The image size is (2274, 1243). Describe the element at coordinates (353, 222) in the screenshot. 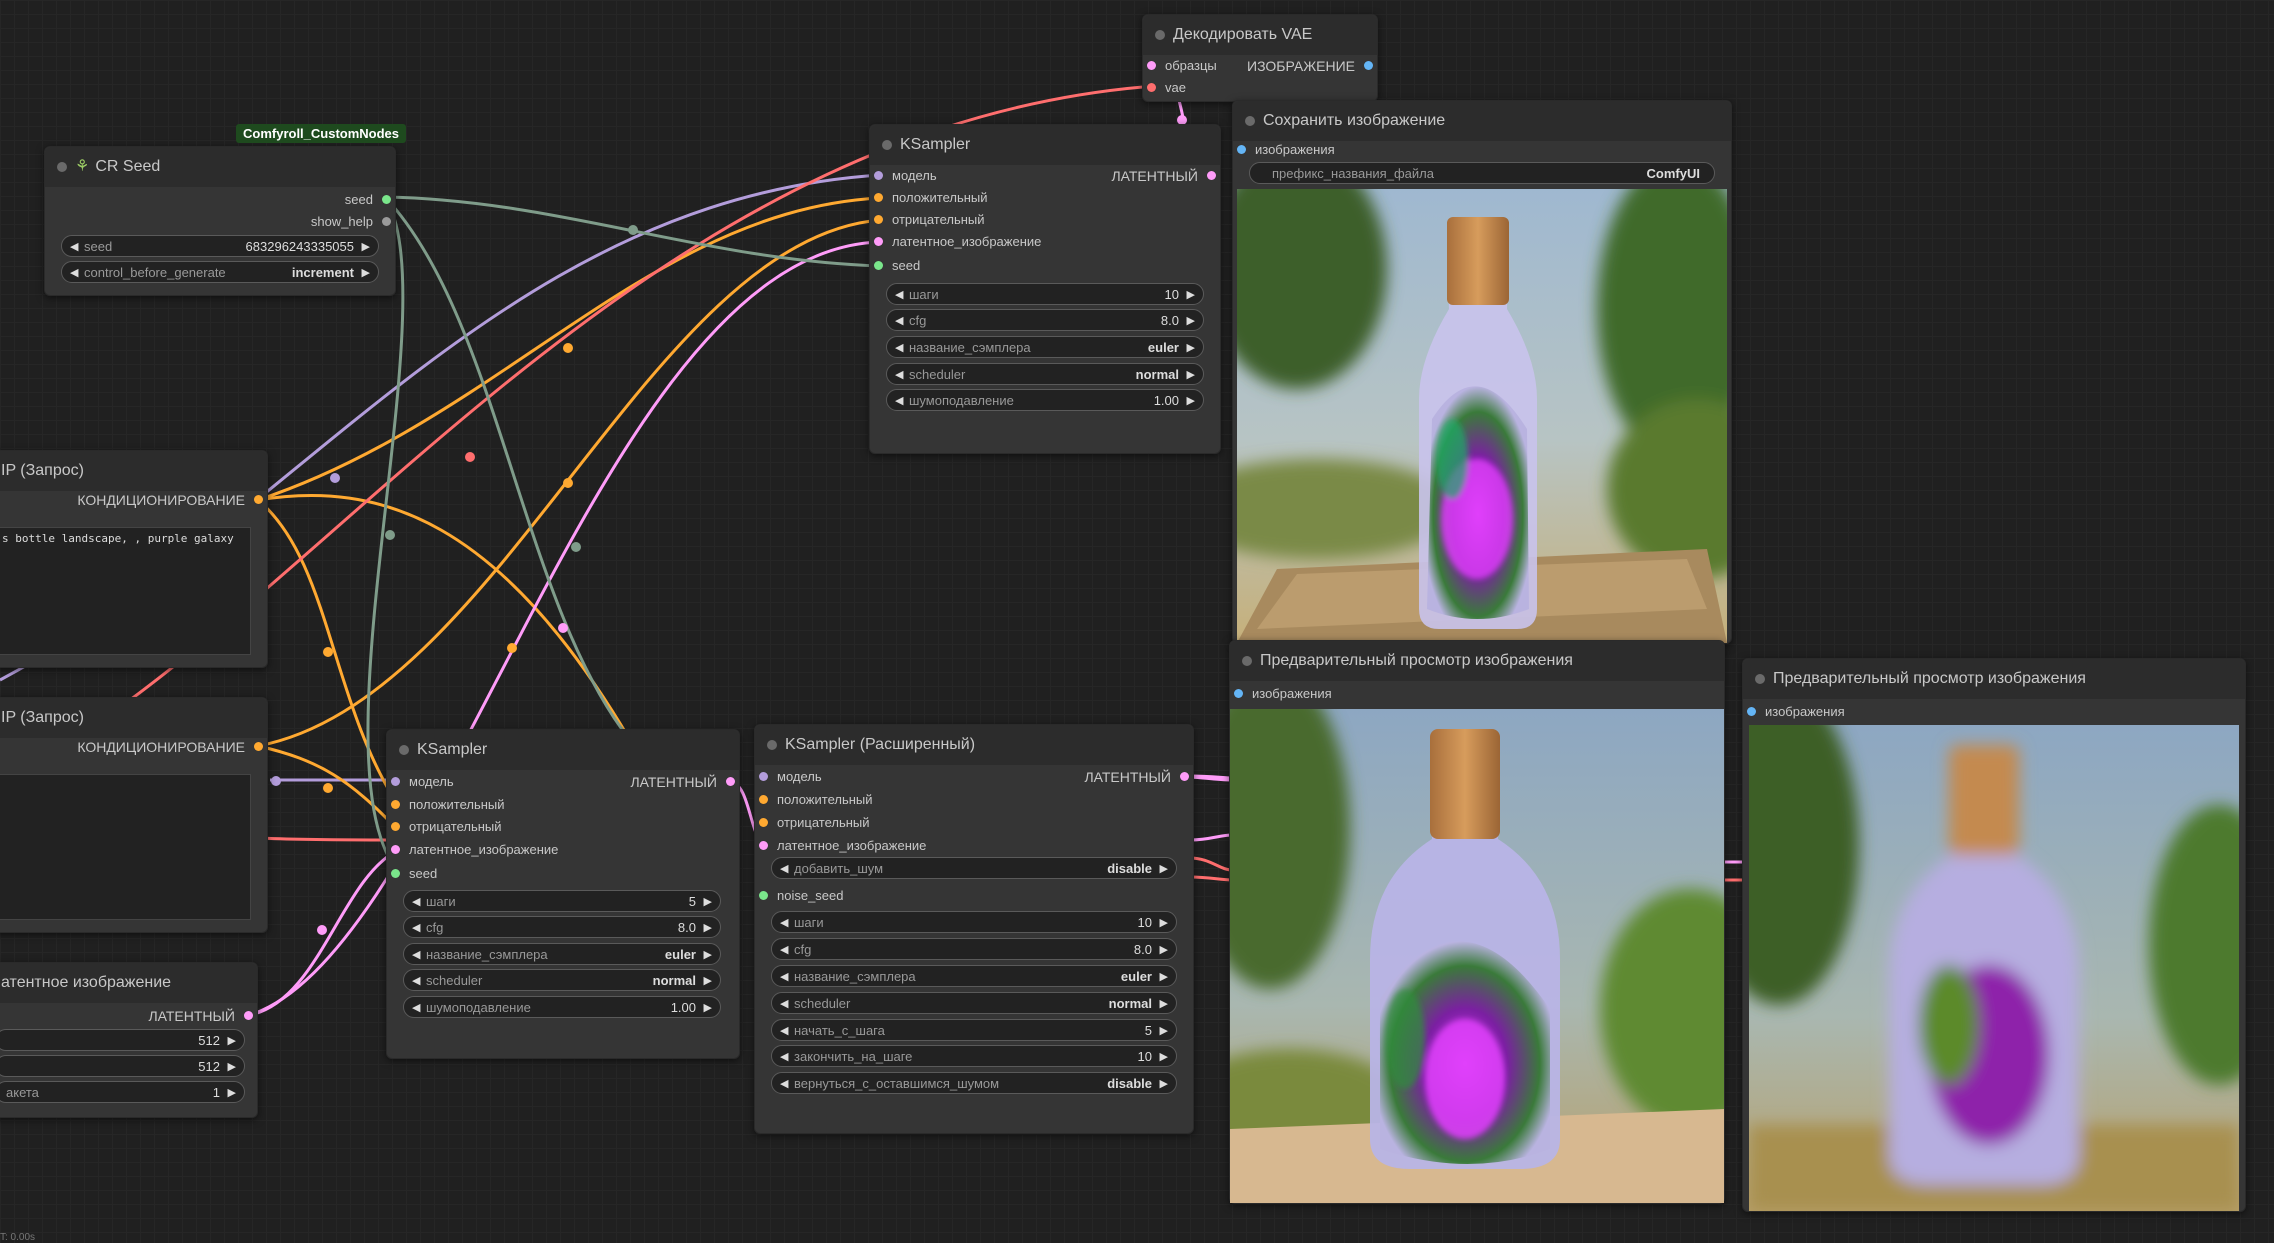

I see `output-show-help: show_help` at that location.